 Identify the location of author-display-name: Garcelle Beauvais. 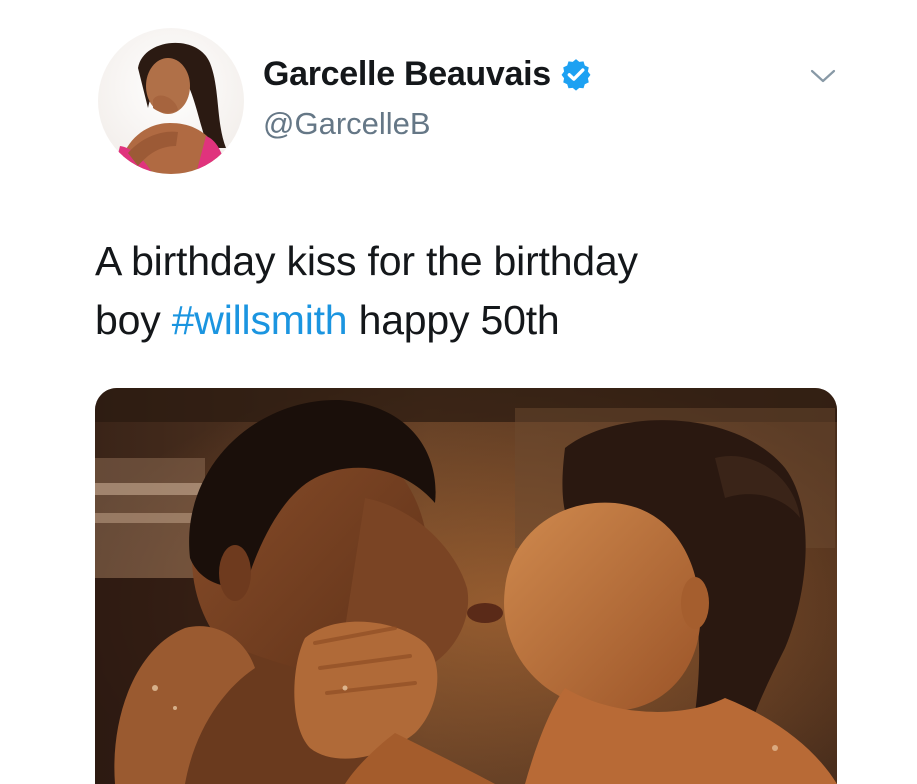
(407, 74).